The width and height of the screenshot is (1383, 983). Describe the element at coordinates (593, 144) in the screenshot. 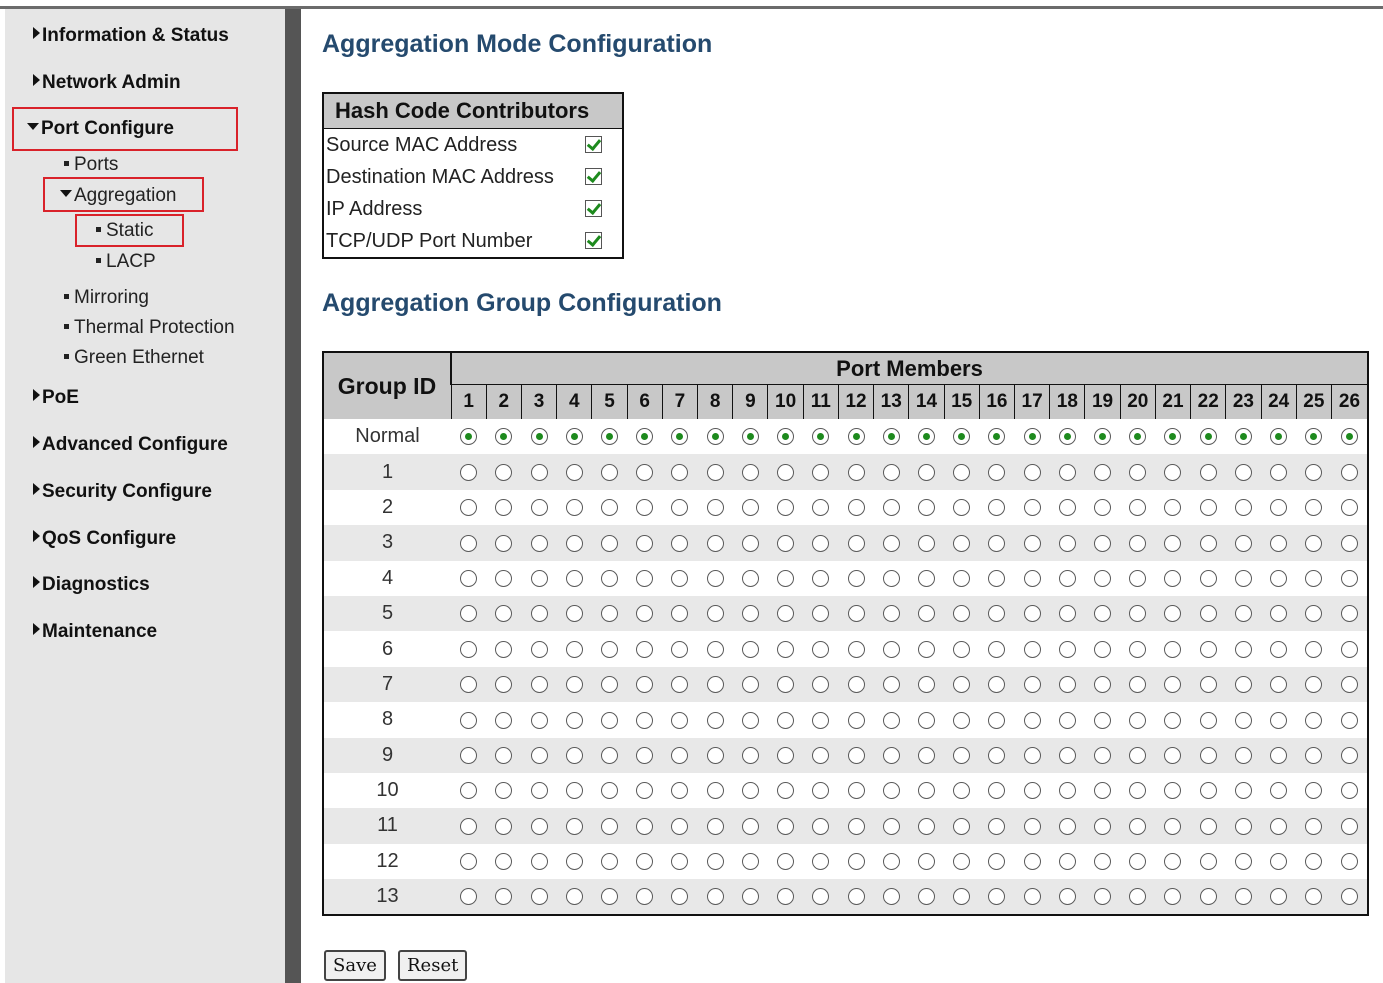

I see `source-mac-checkbox` at that location.